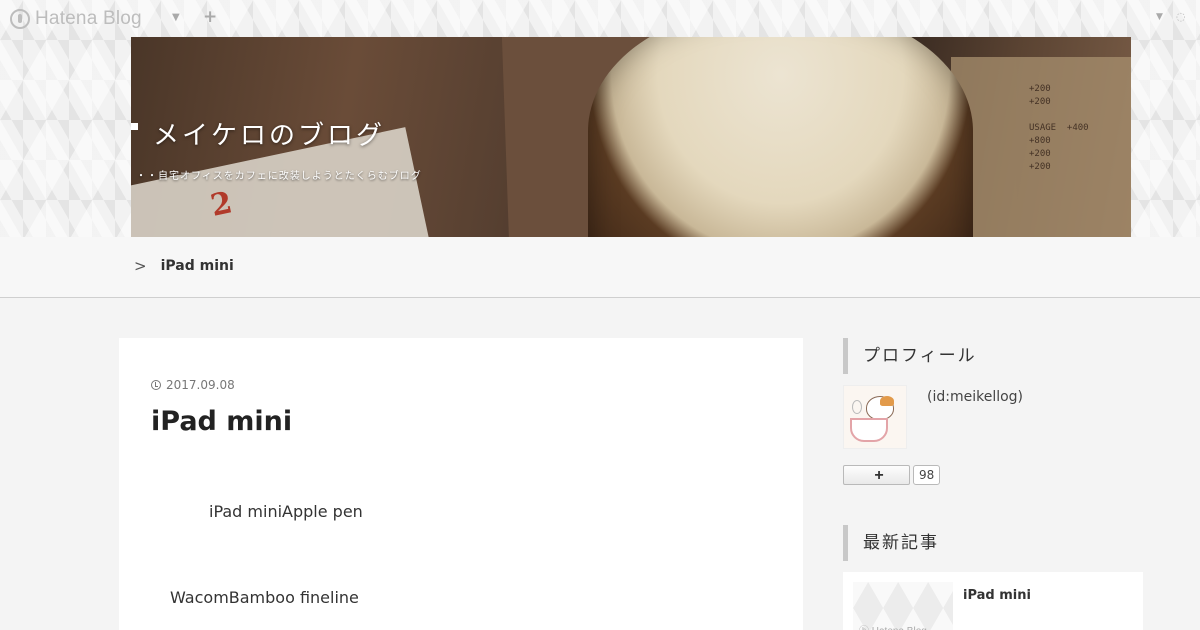 Image resolution: width=1200 pixels, height=630 pixels. I want to click on user-menu-chevron-icon: ▼, so click(1159, 17).